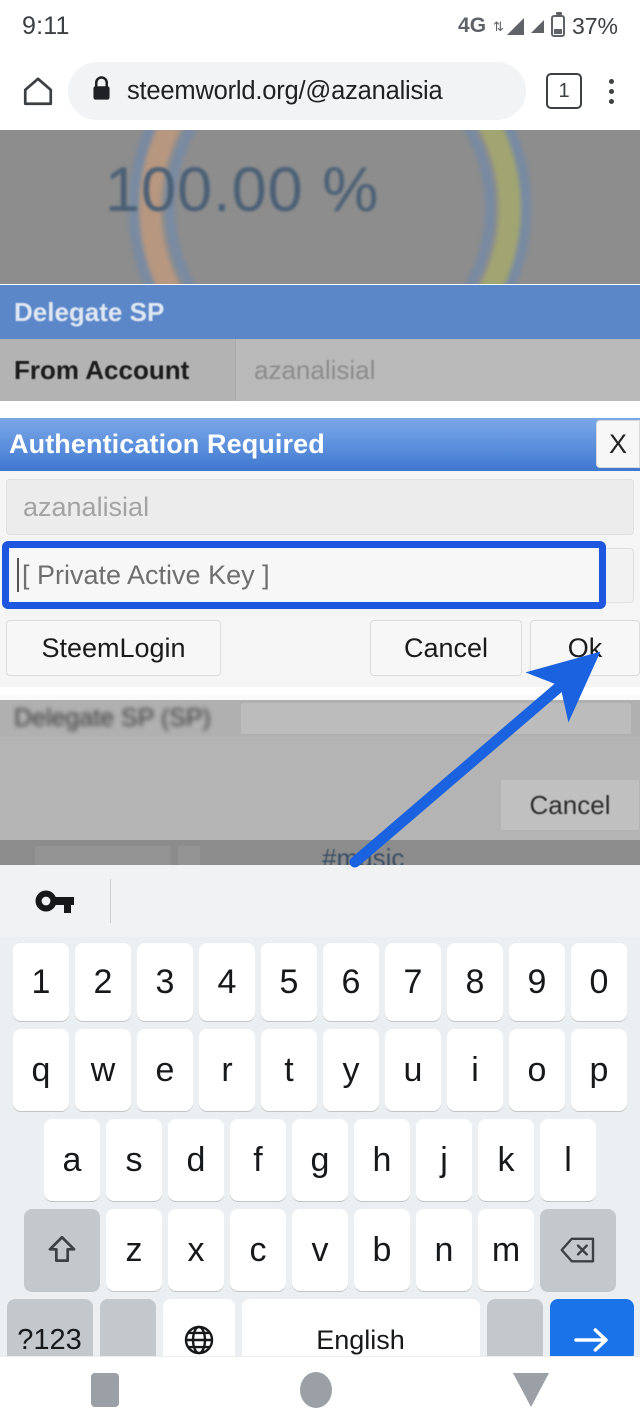 This screenshot has width=640, height=1422. I want to click on key-6: 6, so click(351, 982).